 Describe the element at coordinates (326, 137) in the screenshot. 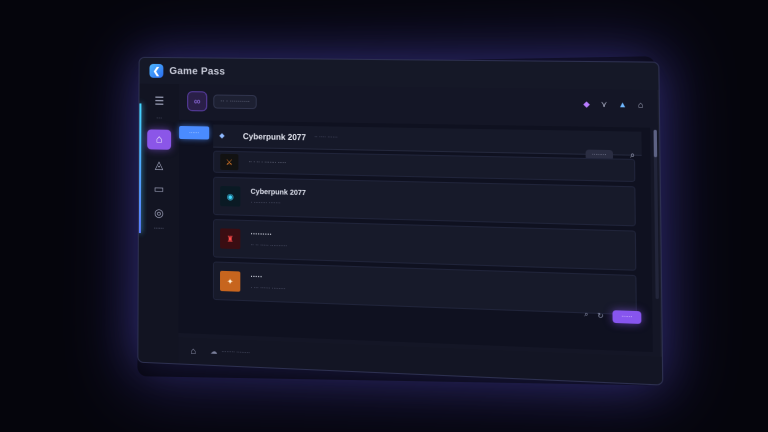

I see `now-playing-subtitle: ·· ···· ······` at that location.